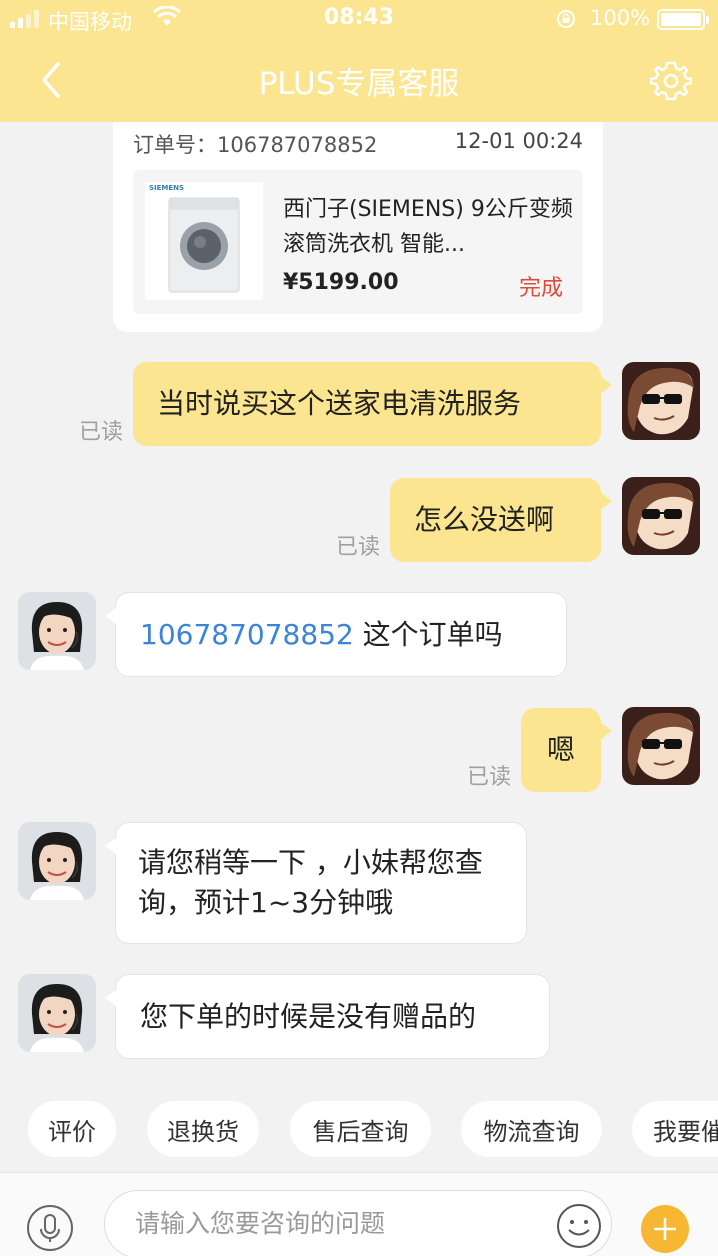 This screenshot has width=718, height=1256. I want to click on order-status: 完成, so click(540, 288).